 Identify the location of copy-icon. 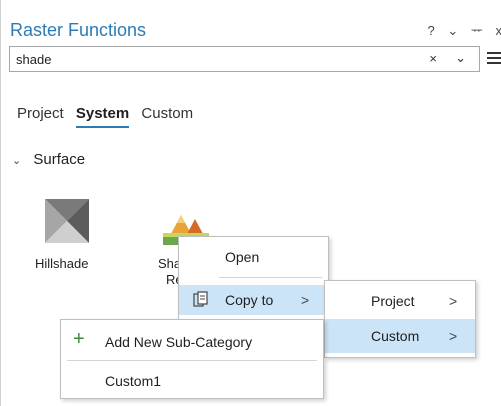
(200, 299).